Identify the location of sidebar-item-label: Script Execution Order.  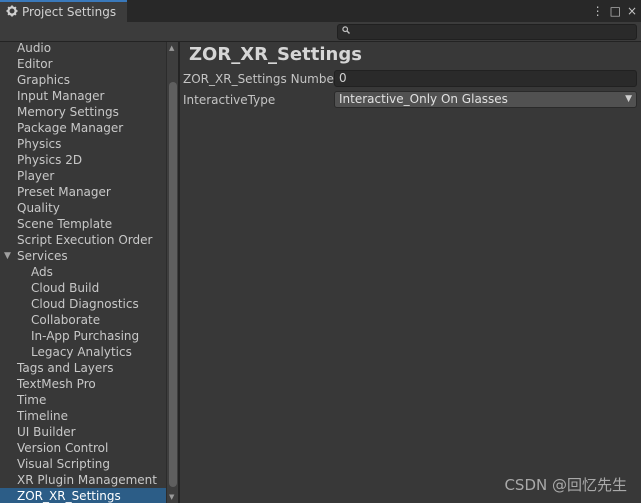
(85, 240).